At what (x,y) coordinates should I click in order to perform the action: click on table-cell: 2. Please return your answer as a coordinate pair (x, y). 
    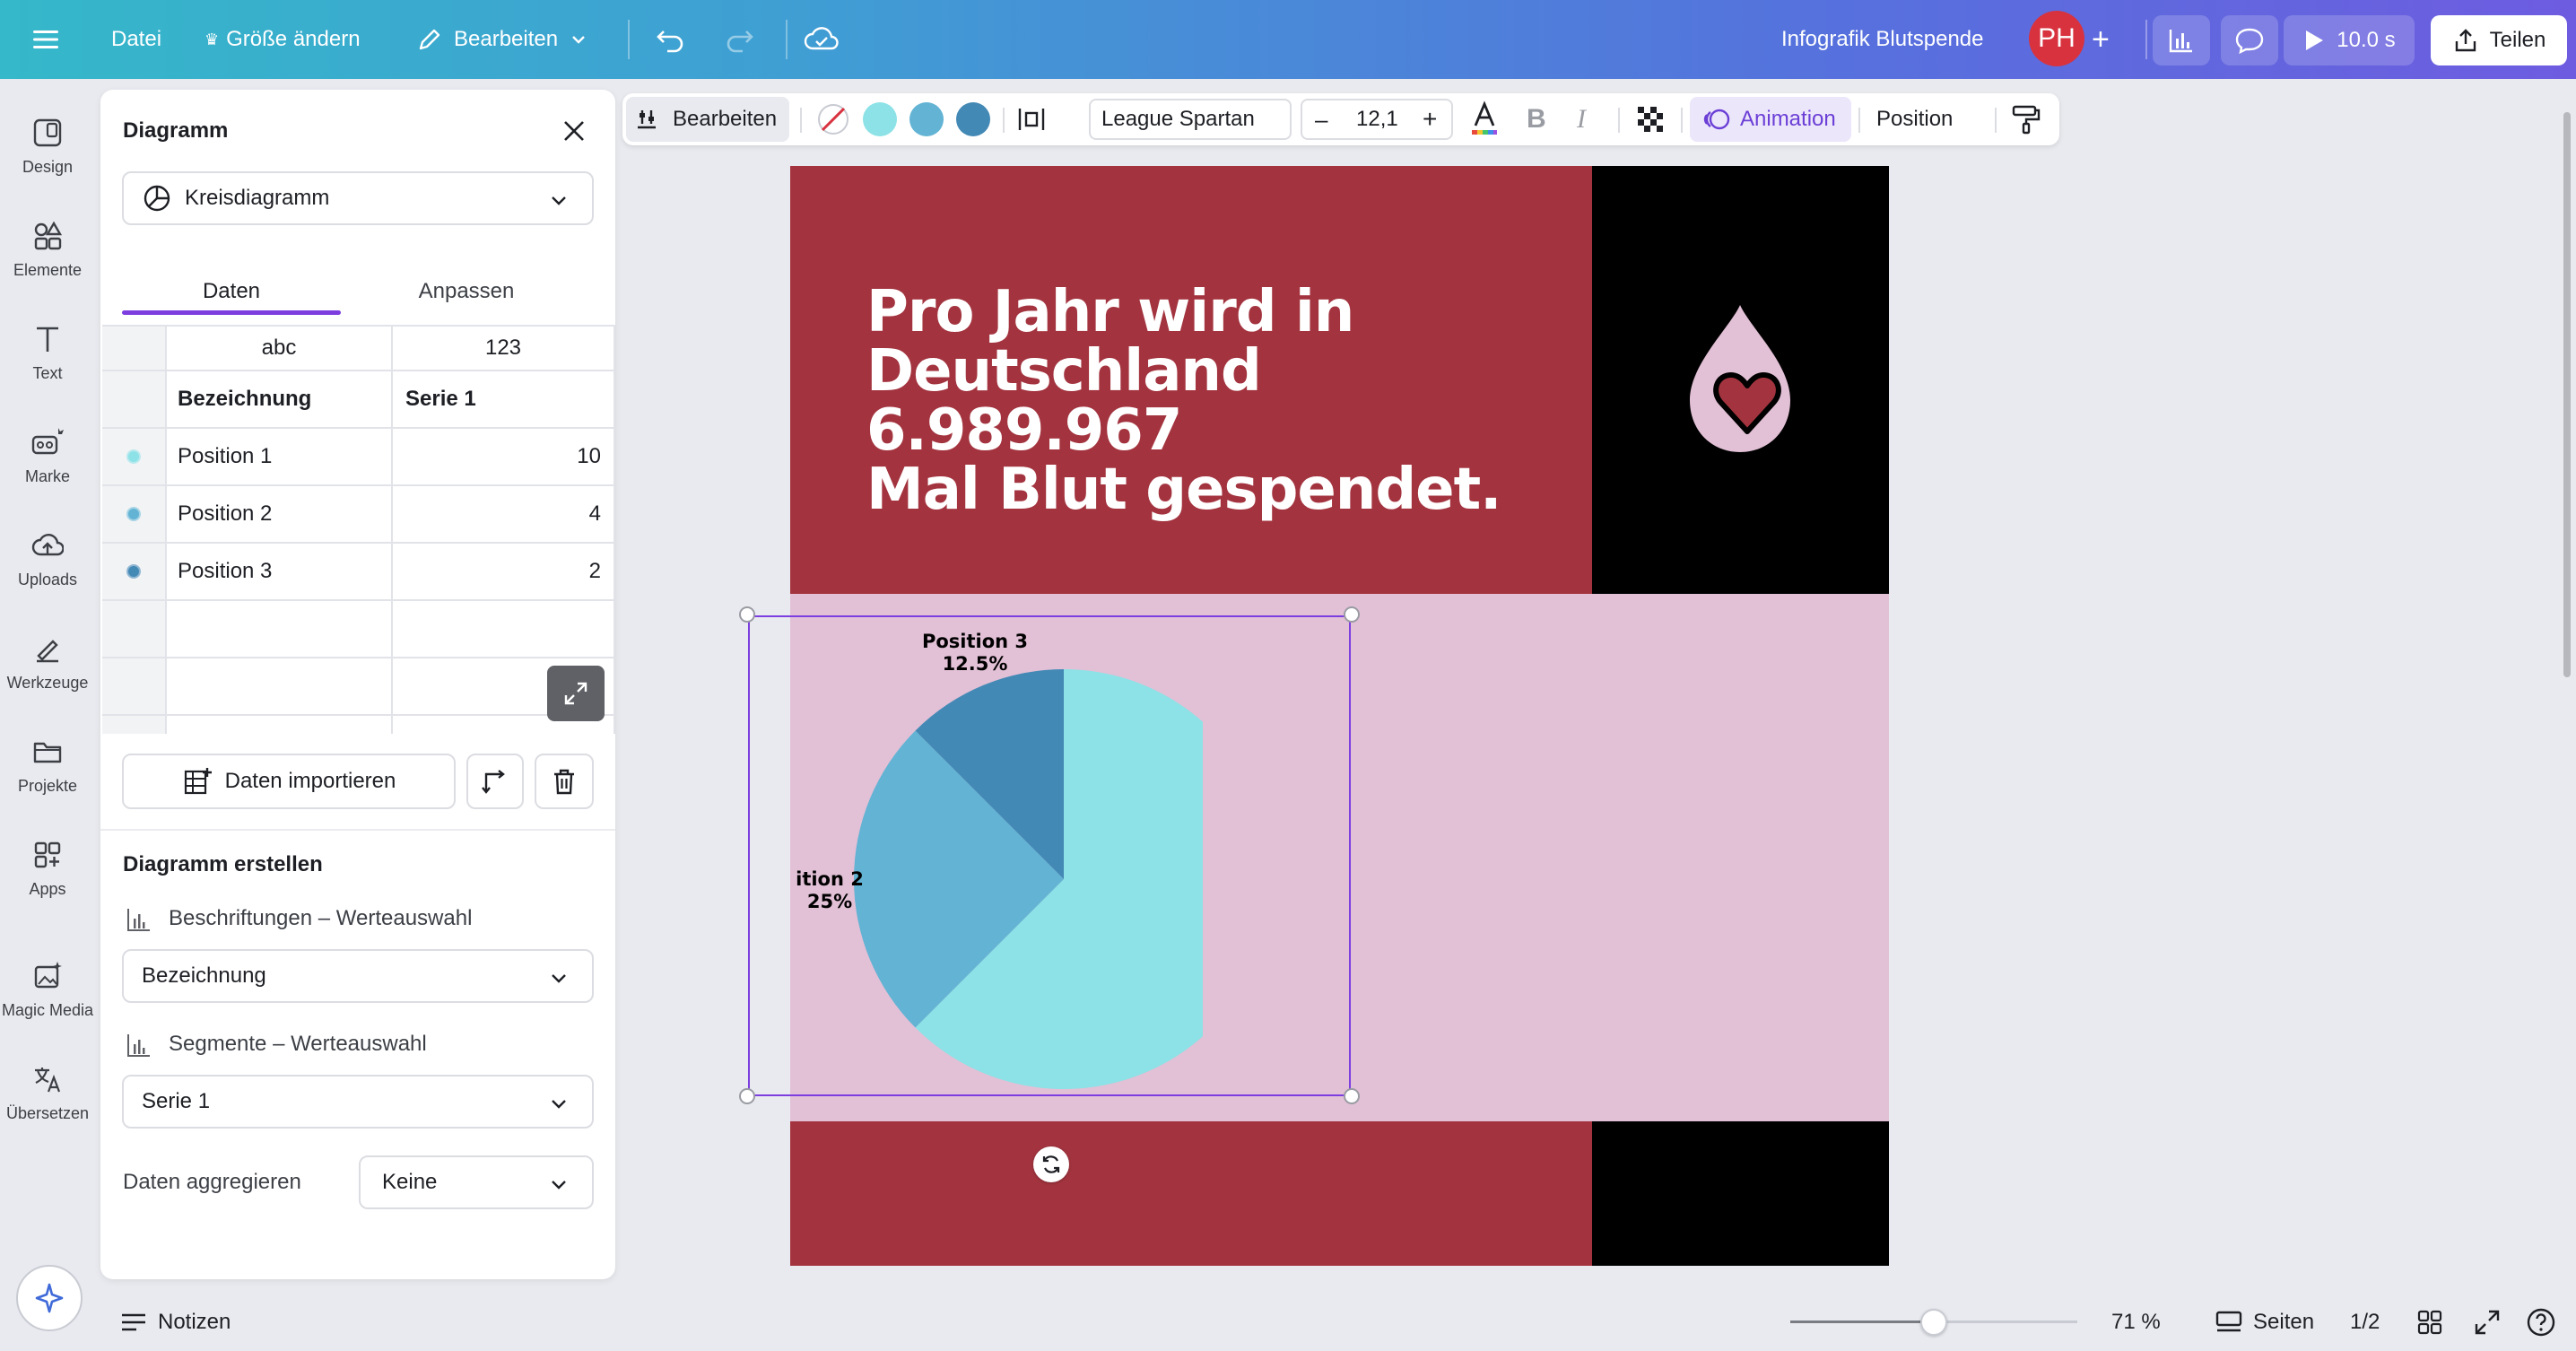
    Looking at the image, I should click on (504, 572).